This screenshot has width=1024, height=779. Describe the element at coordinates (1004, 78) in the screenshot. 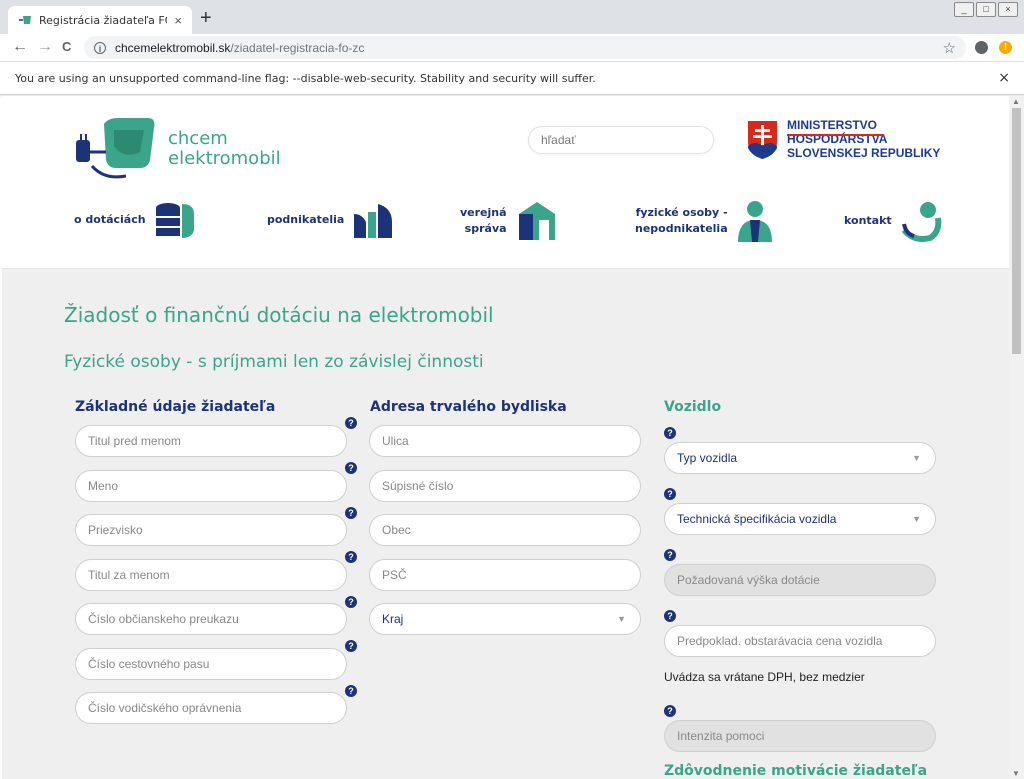

I see `infobar-close-icon: ×` at that location.